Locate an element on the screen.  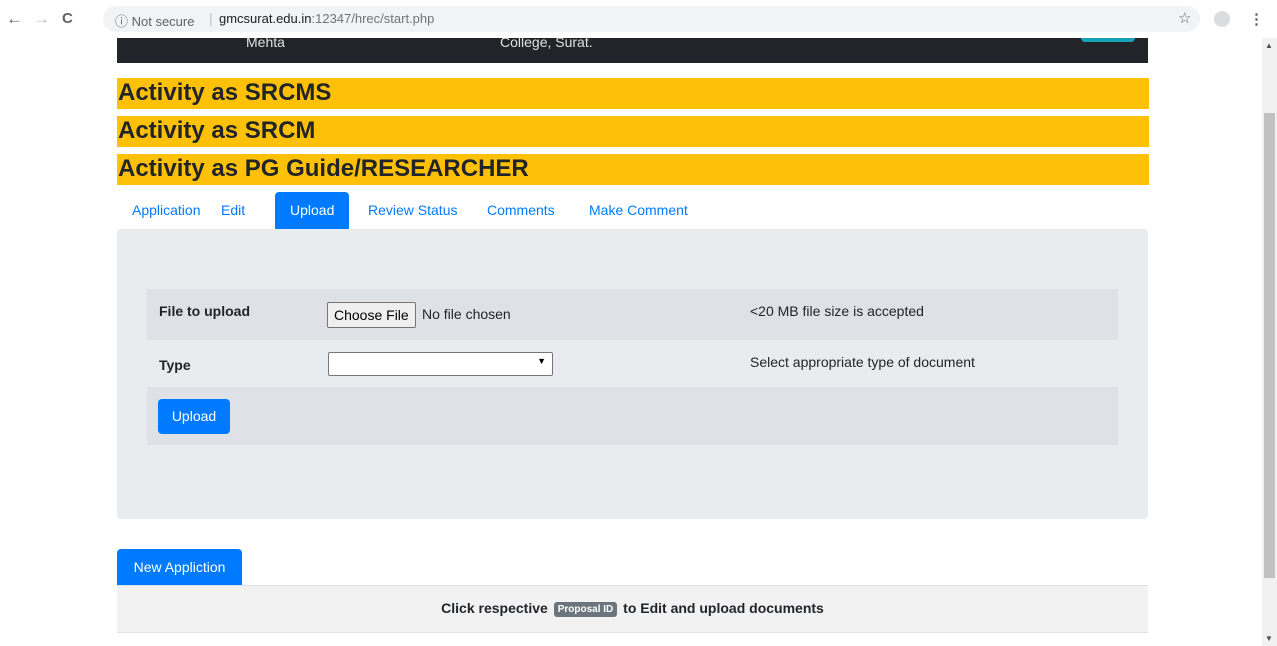
proposal-id-badge: Proposal ID is located at coordinates (585, 609).